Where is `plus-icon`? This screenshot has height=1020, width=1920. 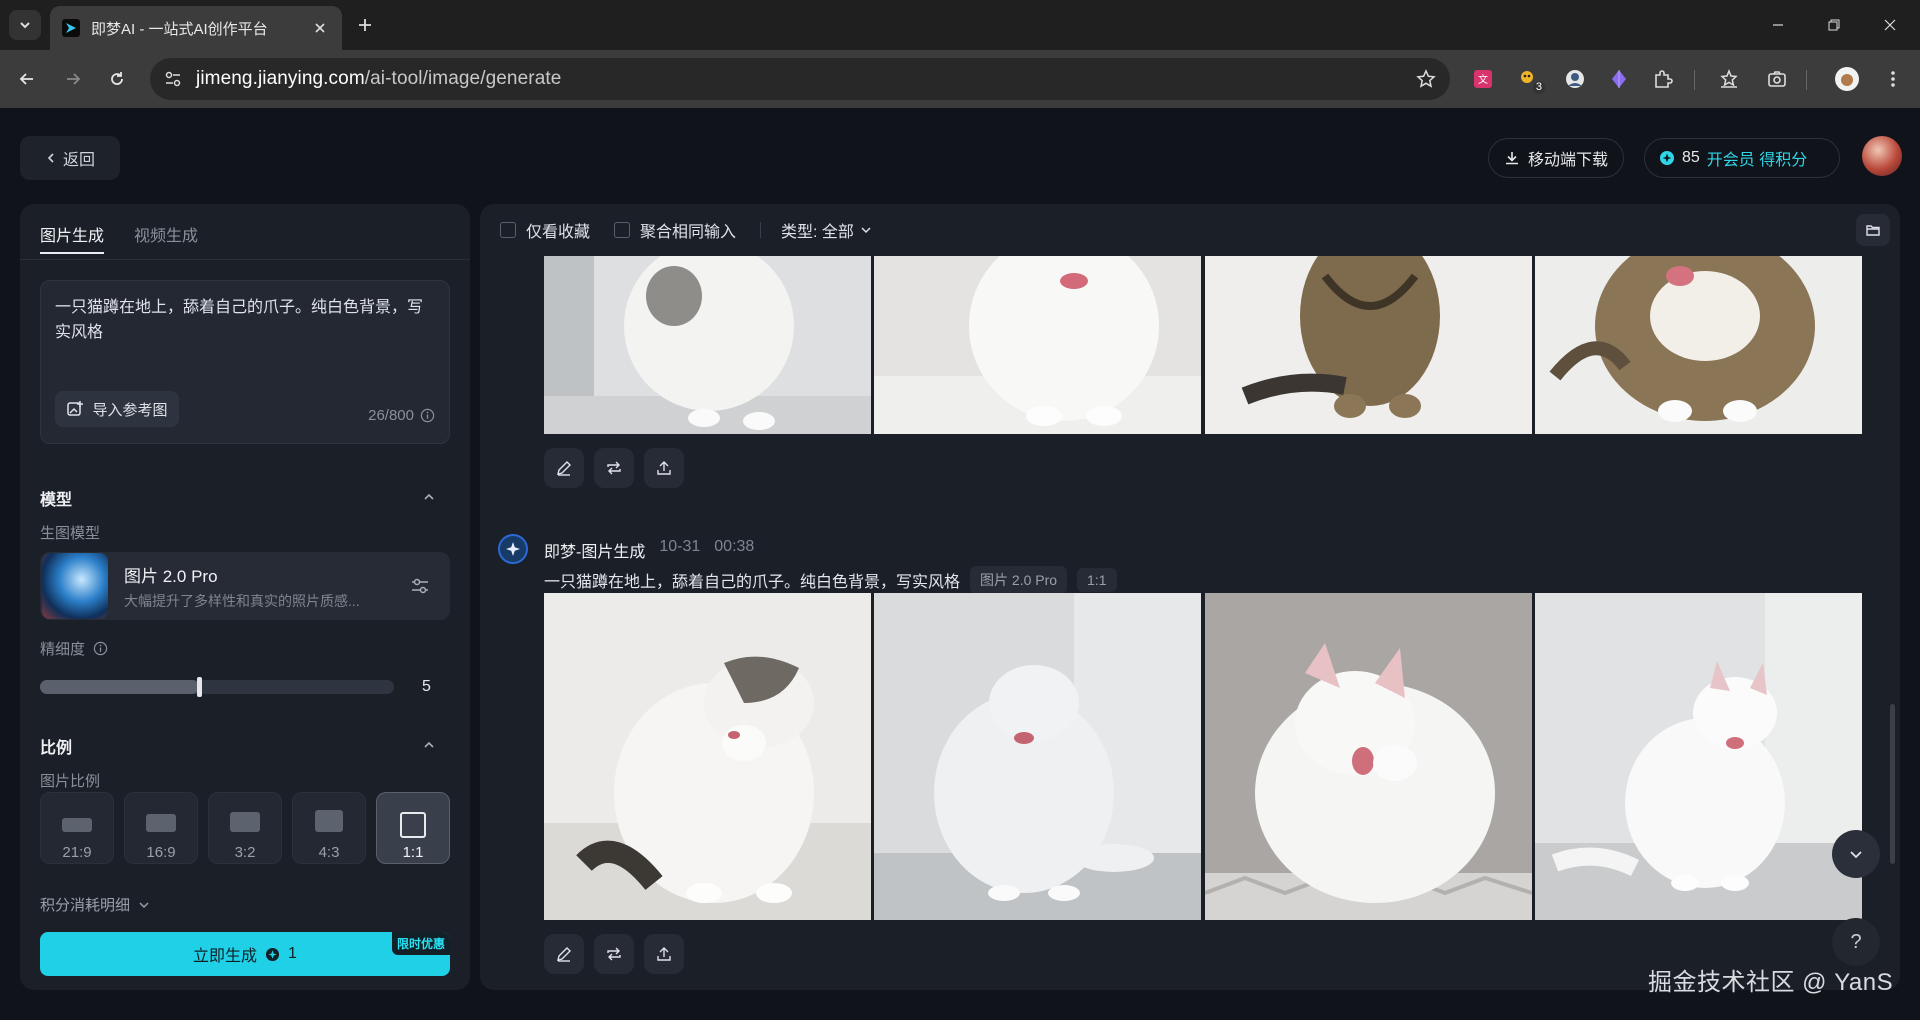
plus-icon is located at coordinates (365, 25).